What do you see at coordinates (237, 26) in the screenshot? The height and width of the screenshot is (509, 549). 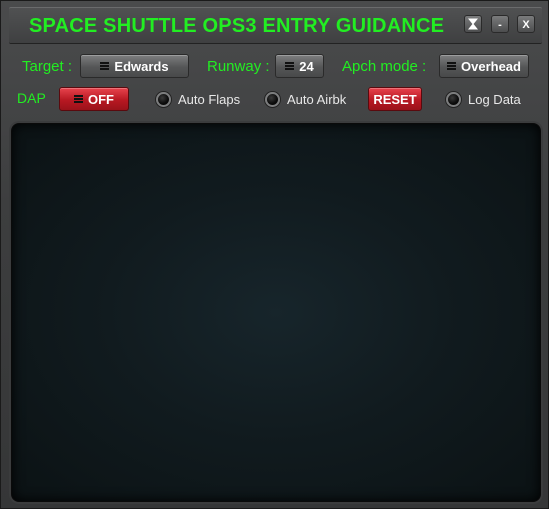 I see `window-title: SPACE SHUTTLE OPS3 ENTRY GUIDANCE` at bounding box center [237, 26].